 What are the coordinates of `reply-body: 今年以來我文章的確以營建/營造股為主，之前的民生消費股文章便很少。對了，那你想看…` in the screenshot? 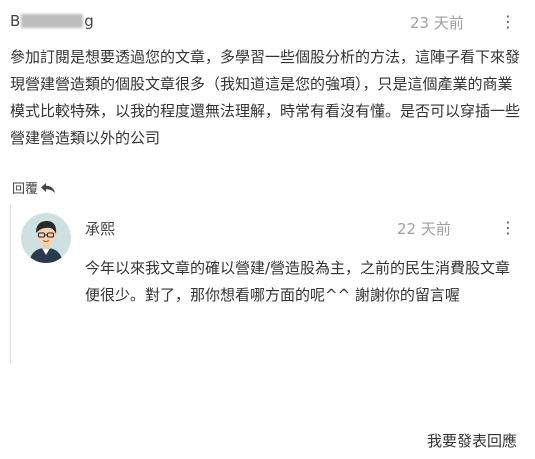 It's located at (298, 281).